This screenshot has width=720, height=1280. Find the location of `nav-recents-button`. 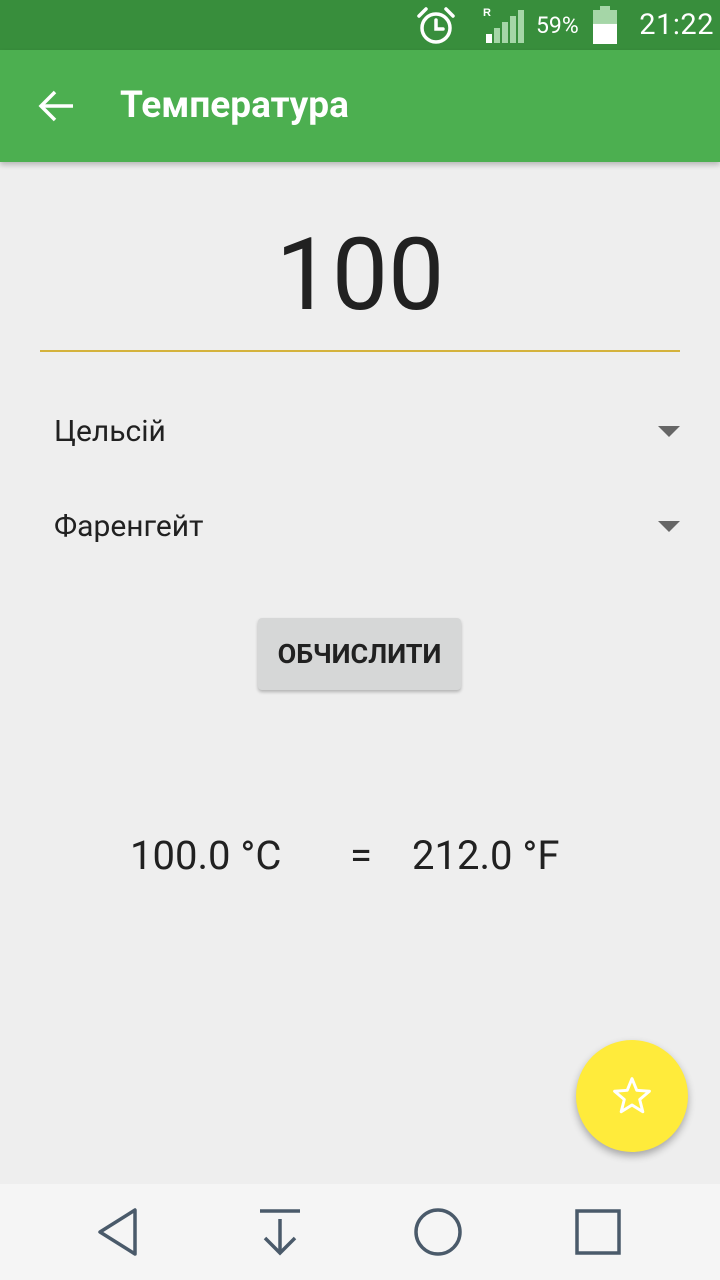

nav-recents-button is located at coordinates (598, 1232).